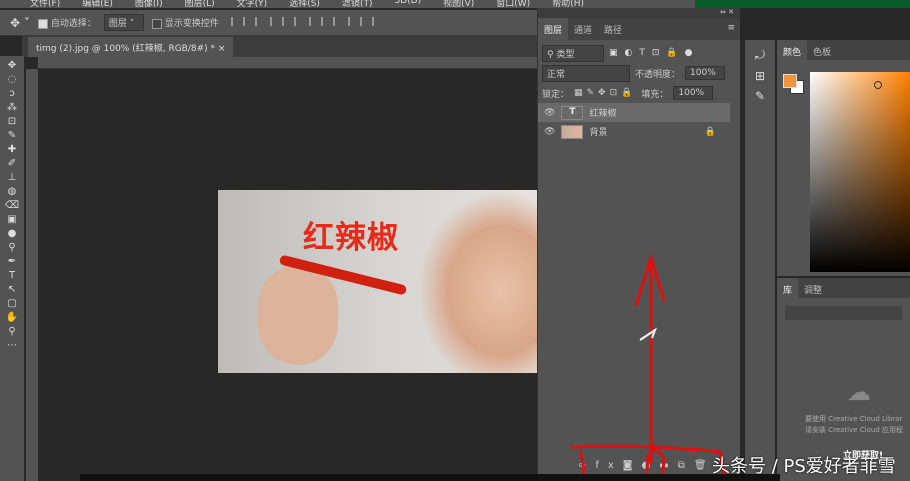 This screenshot has height=481, width=910. What do you see at coordinates (648, 366) in the screenshot?
I see `red-annotation` at bounding box center [648, 366].